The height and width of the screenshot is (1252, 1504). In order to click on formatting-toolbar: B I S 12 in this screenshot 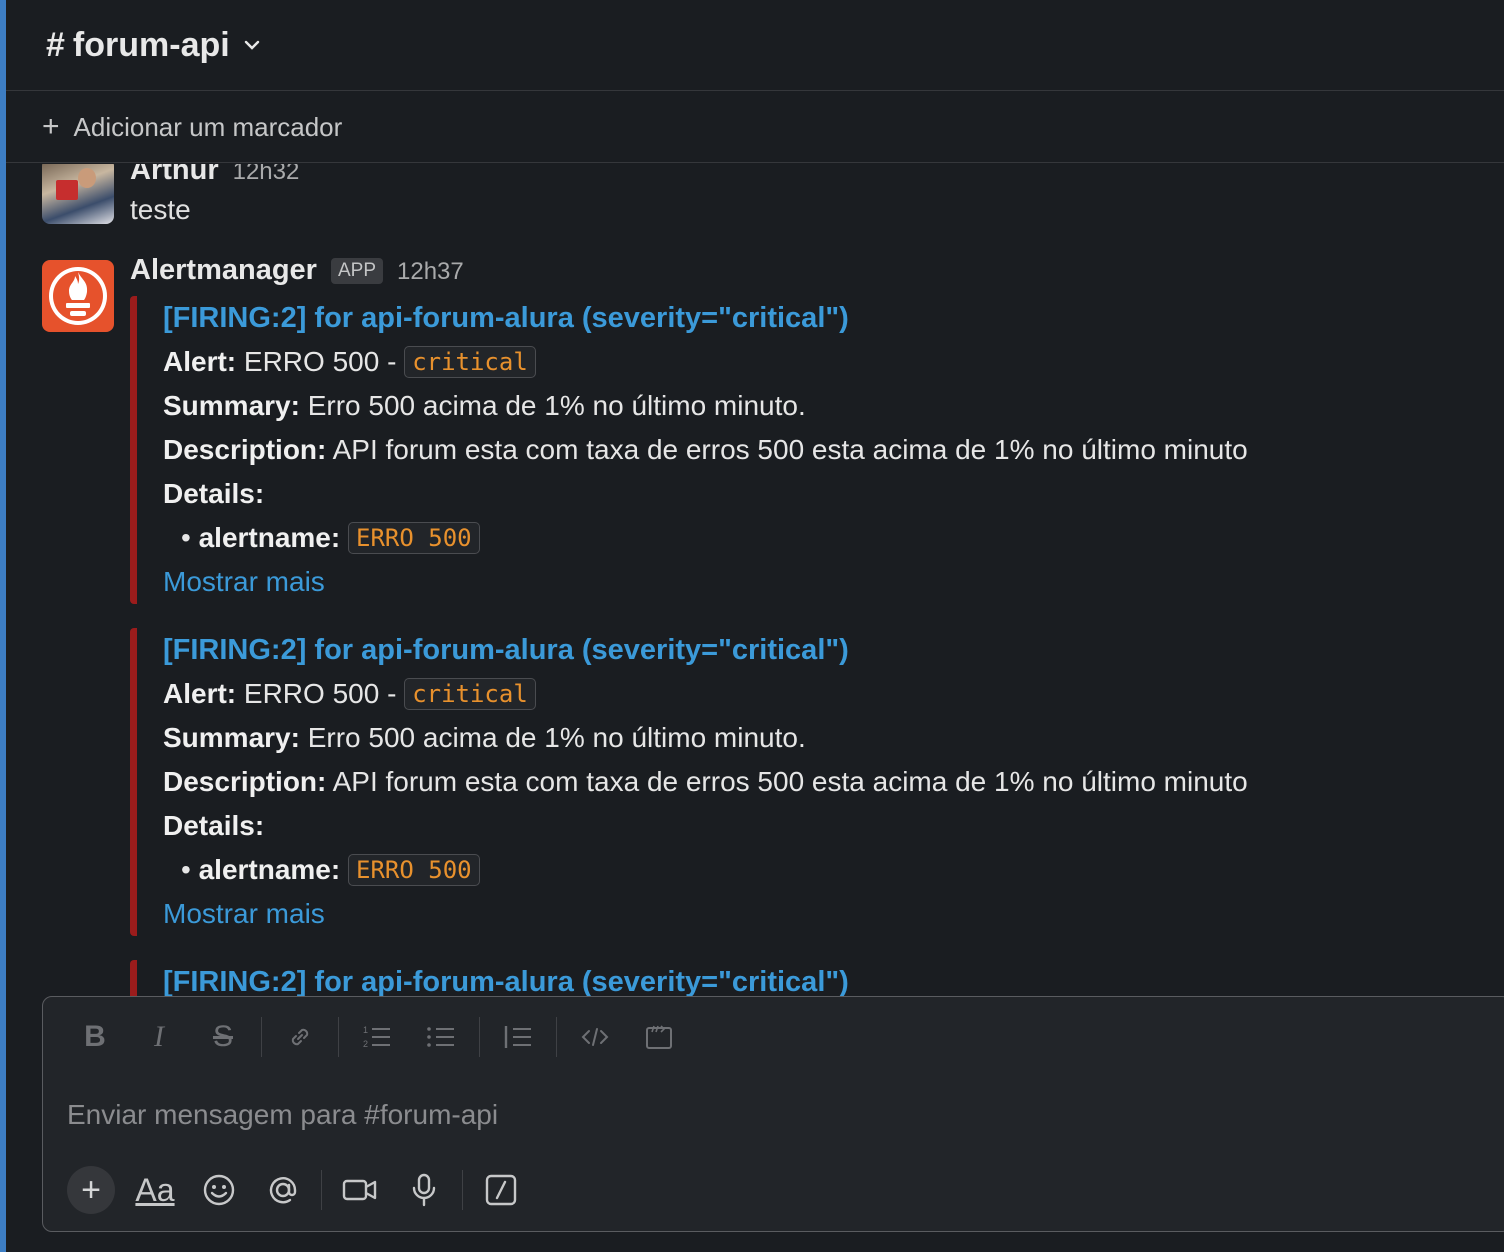, I will do `click(377, 1037)`.